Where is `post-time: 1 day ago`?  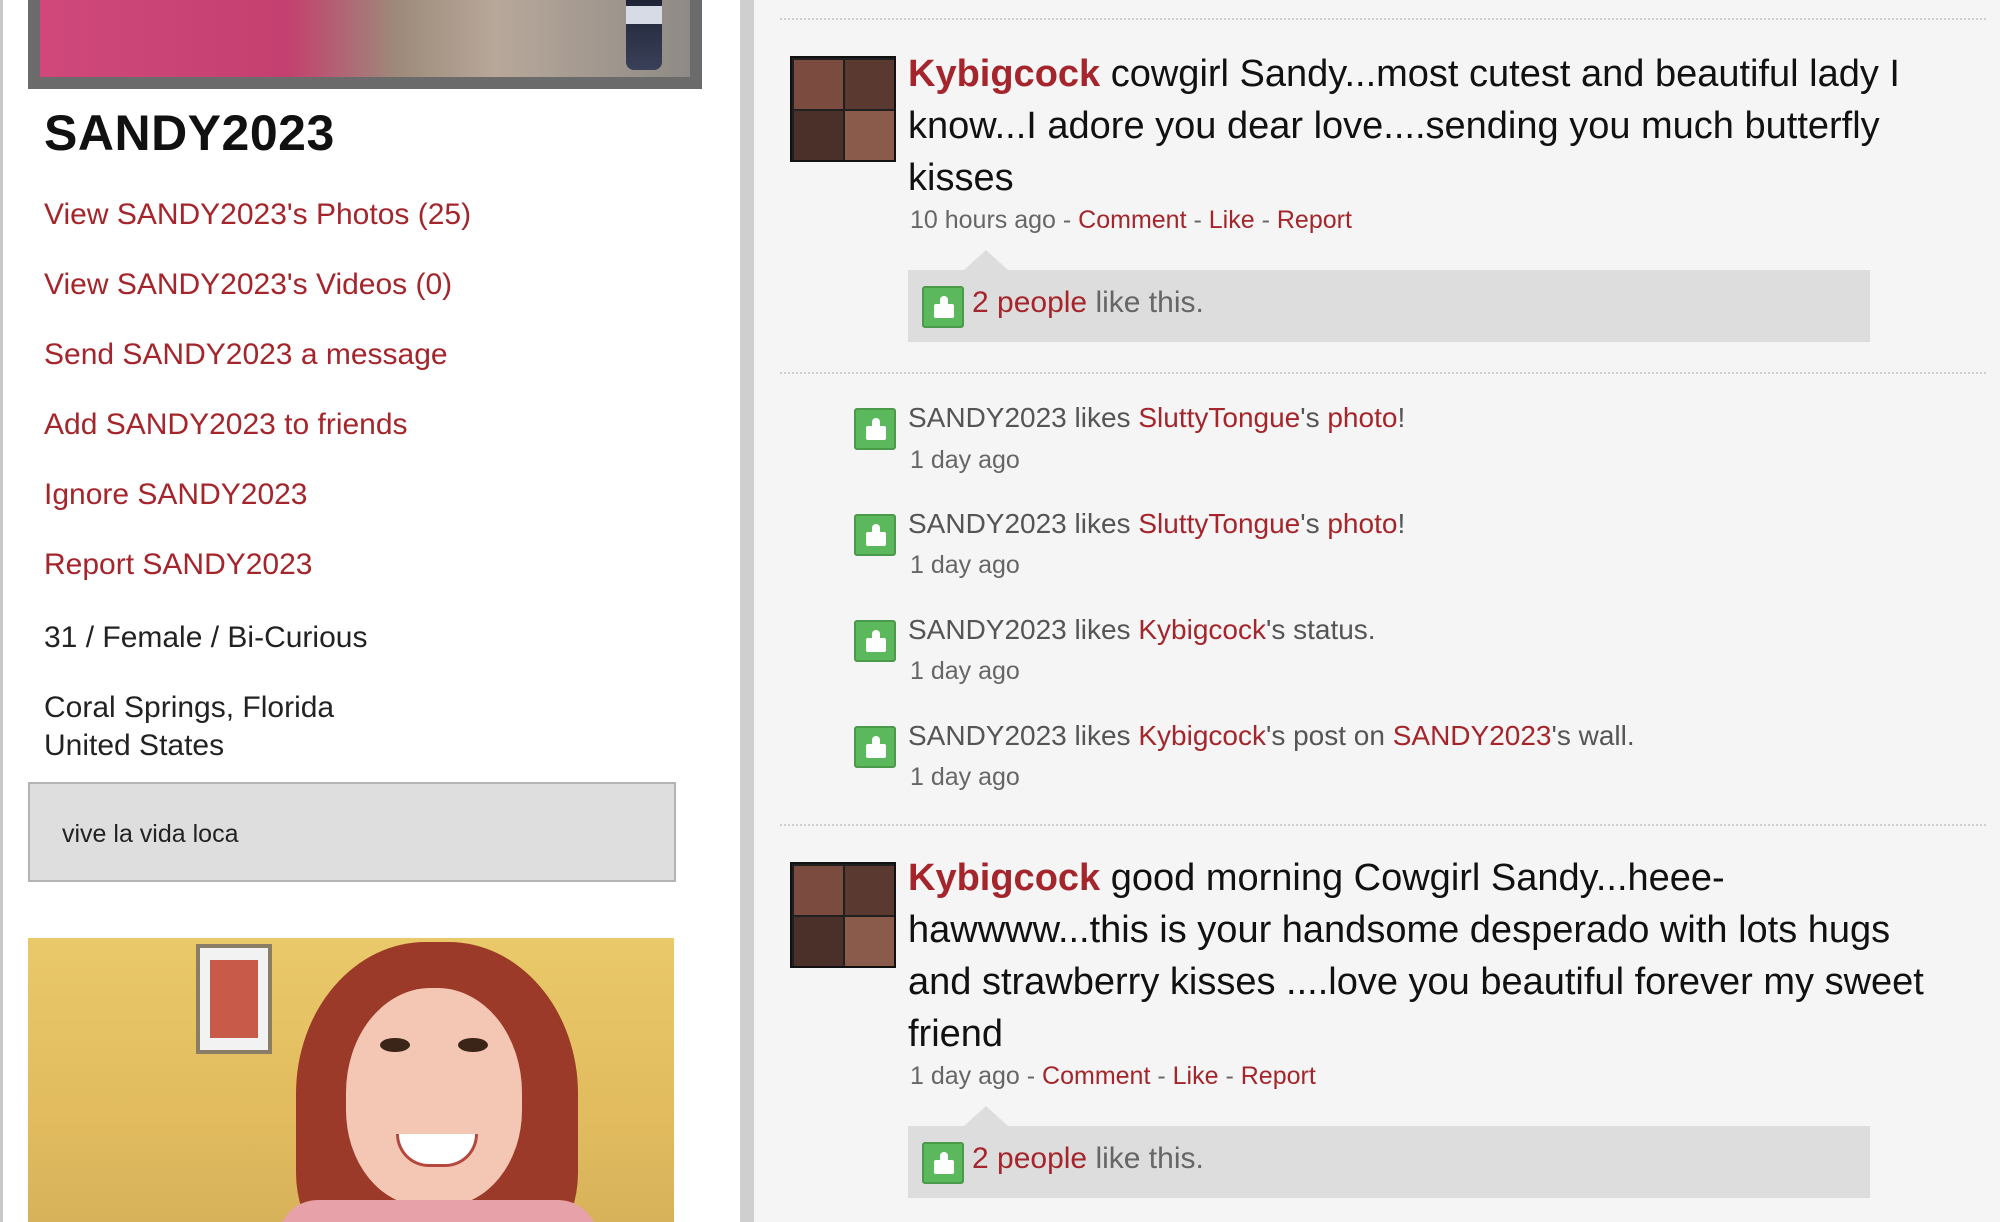 post-time: 1 day ago is located at coordinates (965, 1076).